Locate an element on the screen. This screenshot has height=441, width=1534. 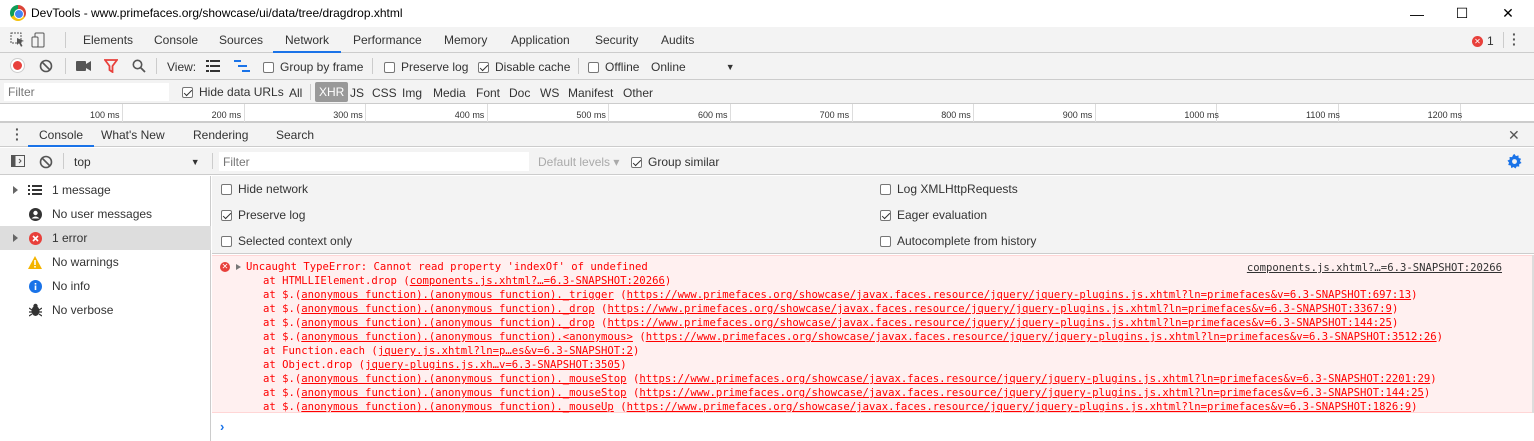
console-prompt: › is located at coordinates (222, 426).